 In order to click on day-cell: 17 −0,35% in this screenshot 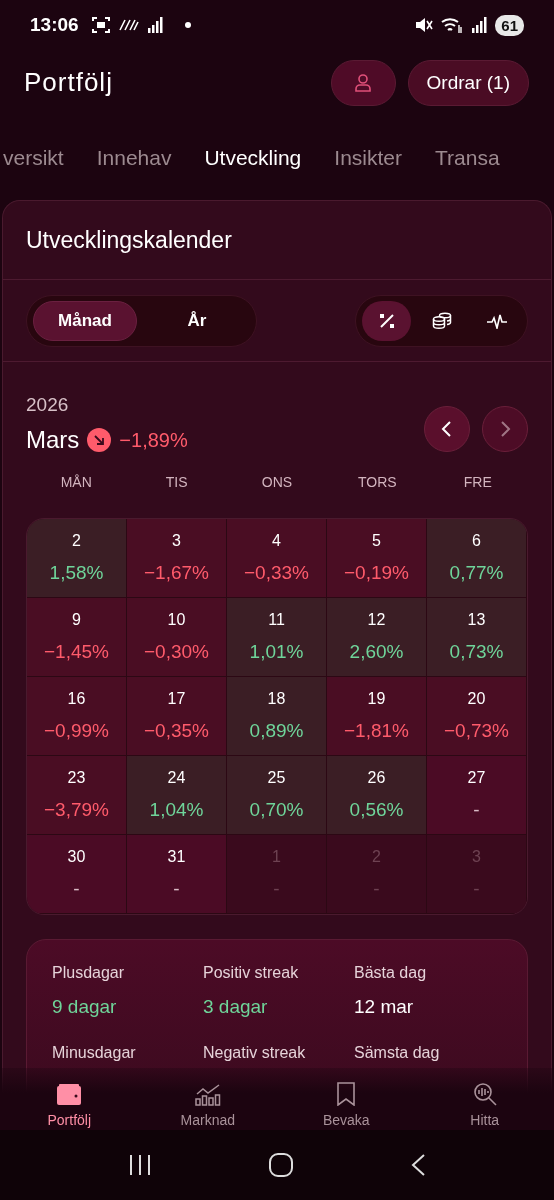, I will do `click(177, 716)`.